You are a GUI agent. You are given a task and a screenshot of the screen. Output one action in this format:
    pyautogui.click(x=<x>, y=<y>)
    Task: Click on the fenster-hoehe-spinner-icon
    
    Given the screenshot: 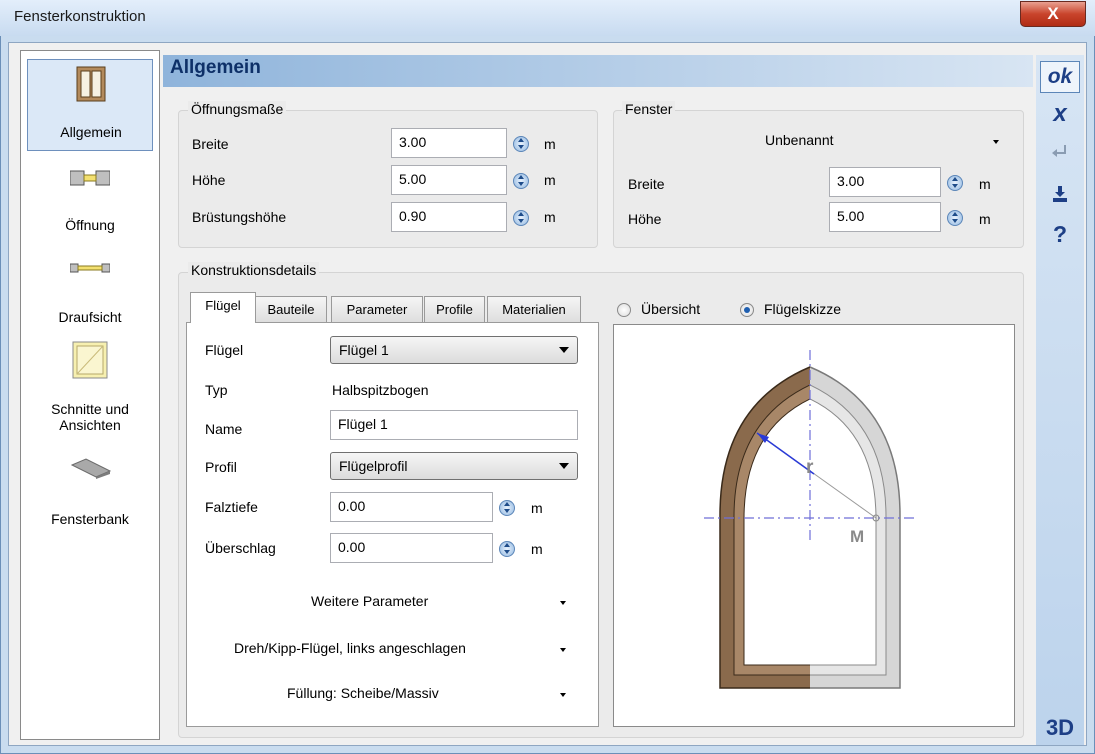 What is the action you would take?
    pyautogui.click(x=955, y=218)
    